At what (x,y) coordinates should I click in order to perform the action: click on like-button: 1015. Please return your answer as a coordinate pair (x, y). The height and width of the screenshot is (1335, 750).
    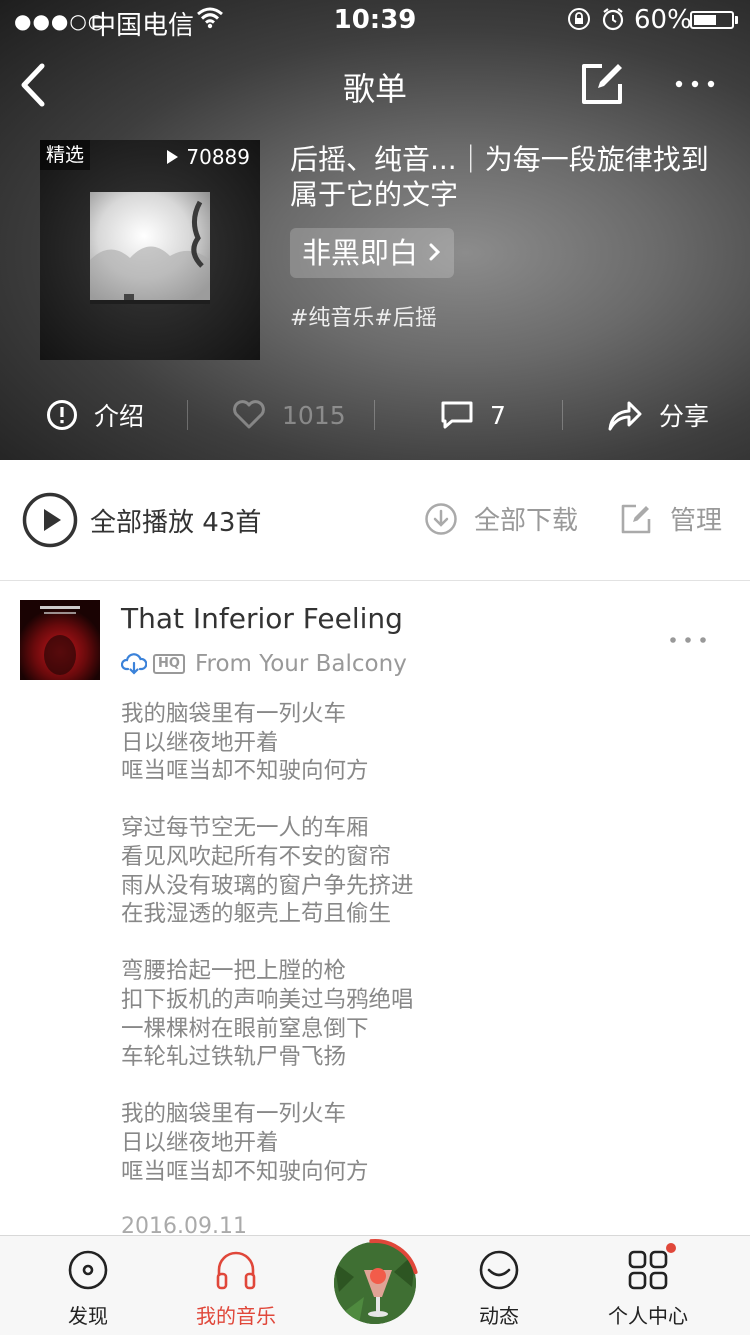
    Looking at the image, I should click on (289, 415).